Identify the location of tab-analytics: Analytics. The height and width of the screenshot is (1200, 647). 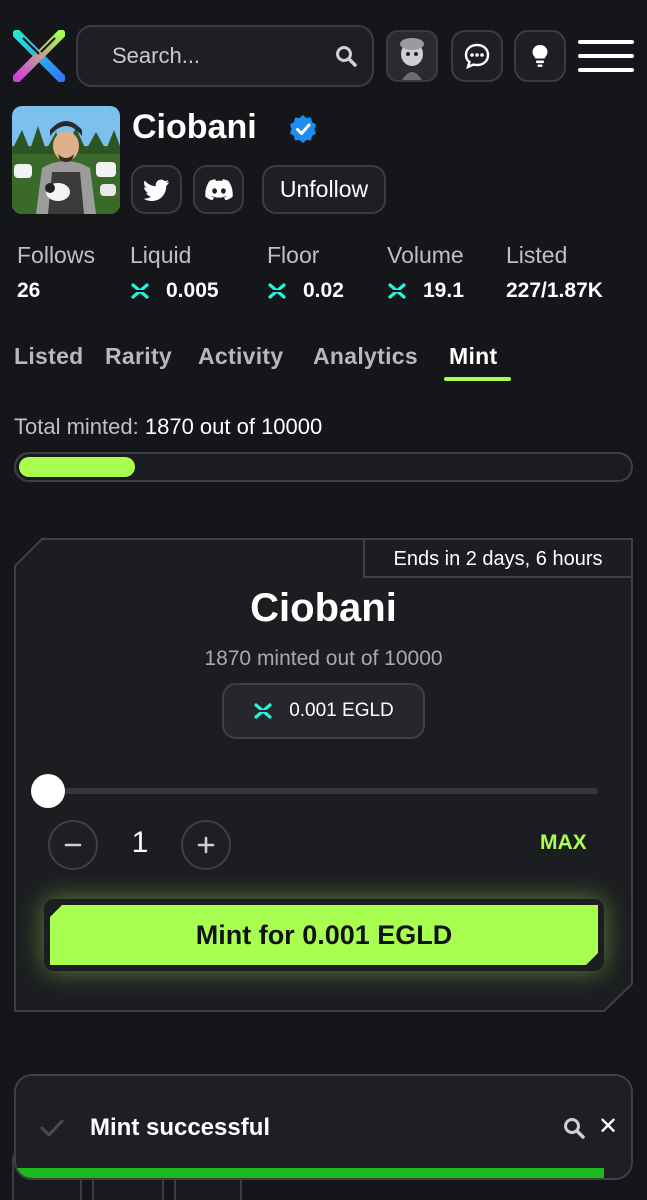
(365, 356).